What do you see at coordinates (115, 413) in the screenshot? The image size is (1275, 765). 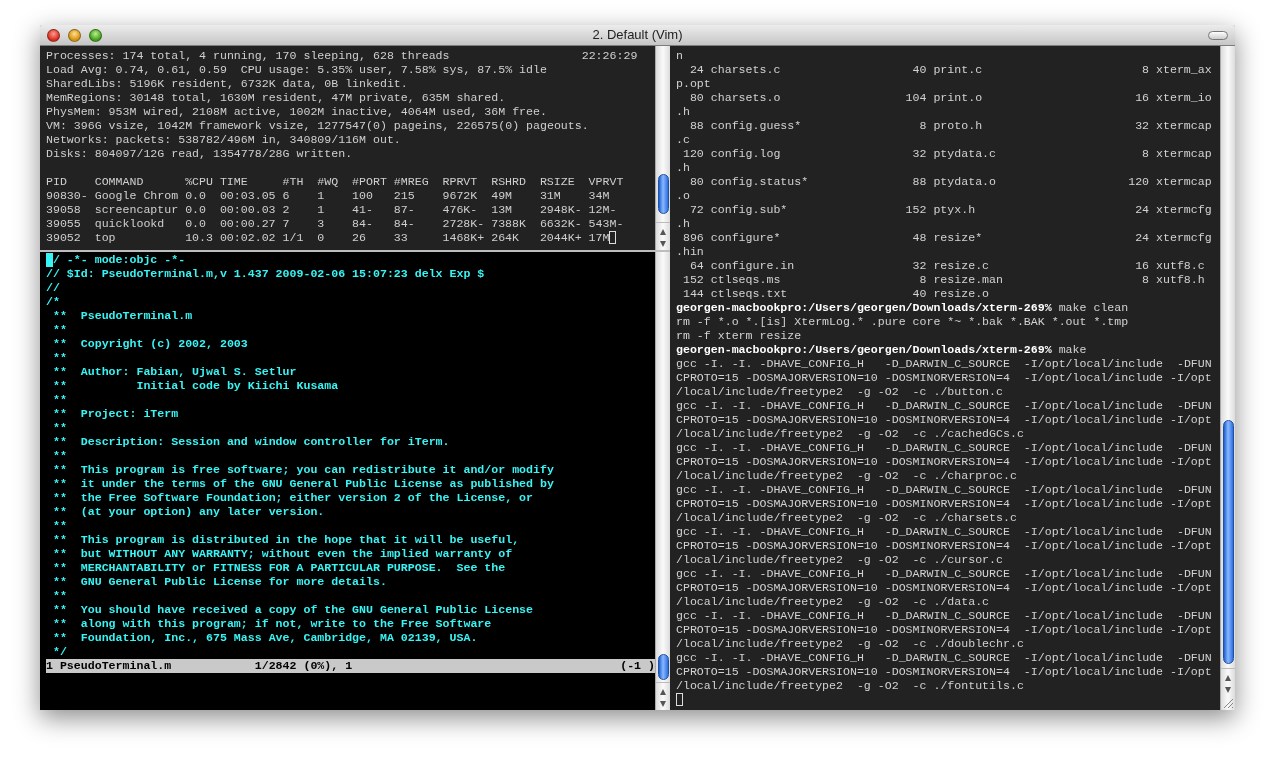 I see `code-line: ** Project: iTerm` at bounding box center [115, 413].